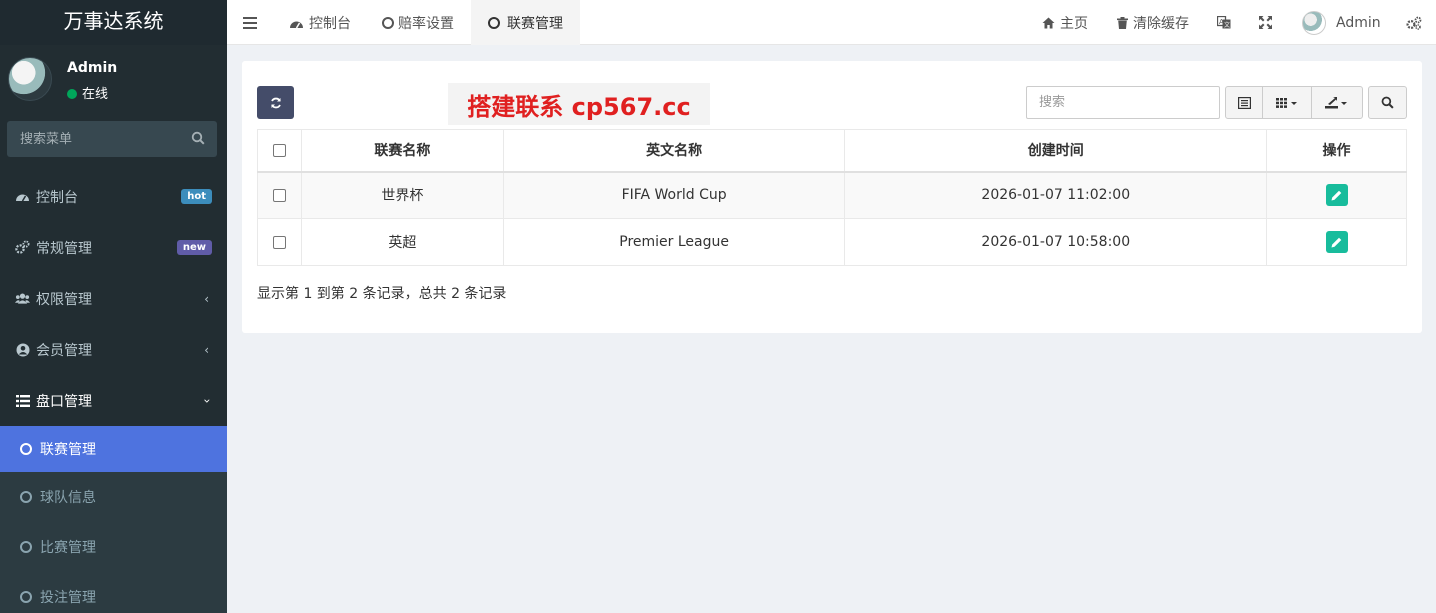  What do you see at coordinates (674, 151) in the screenshot?
I see `column-header: 英文名称` at bounding box center [674, 151].